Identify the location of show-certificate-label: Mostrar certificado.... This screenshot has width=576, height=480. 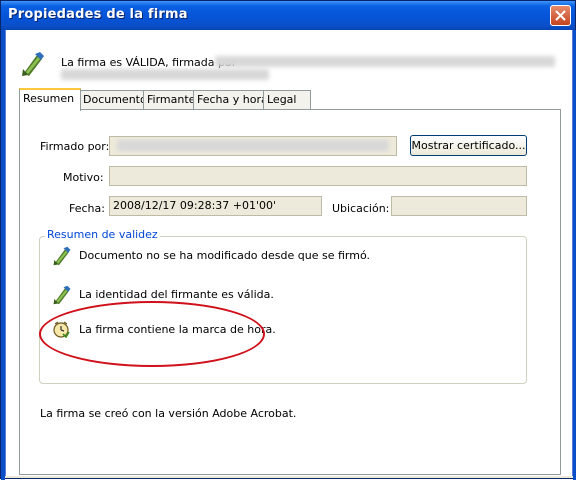
(468, 145).